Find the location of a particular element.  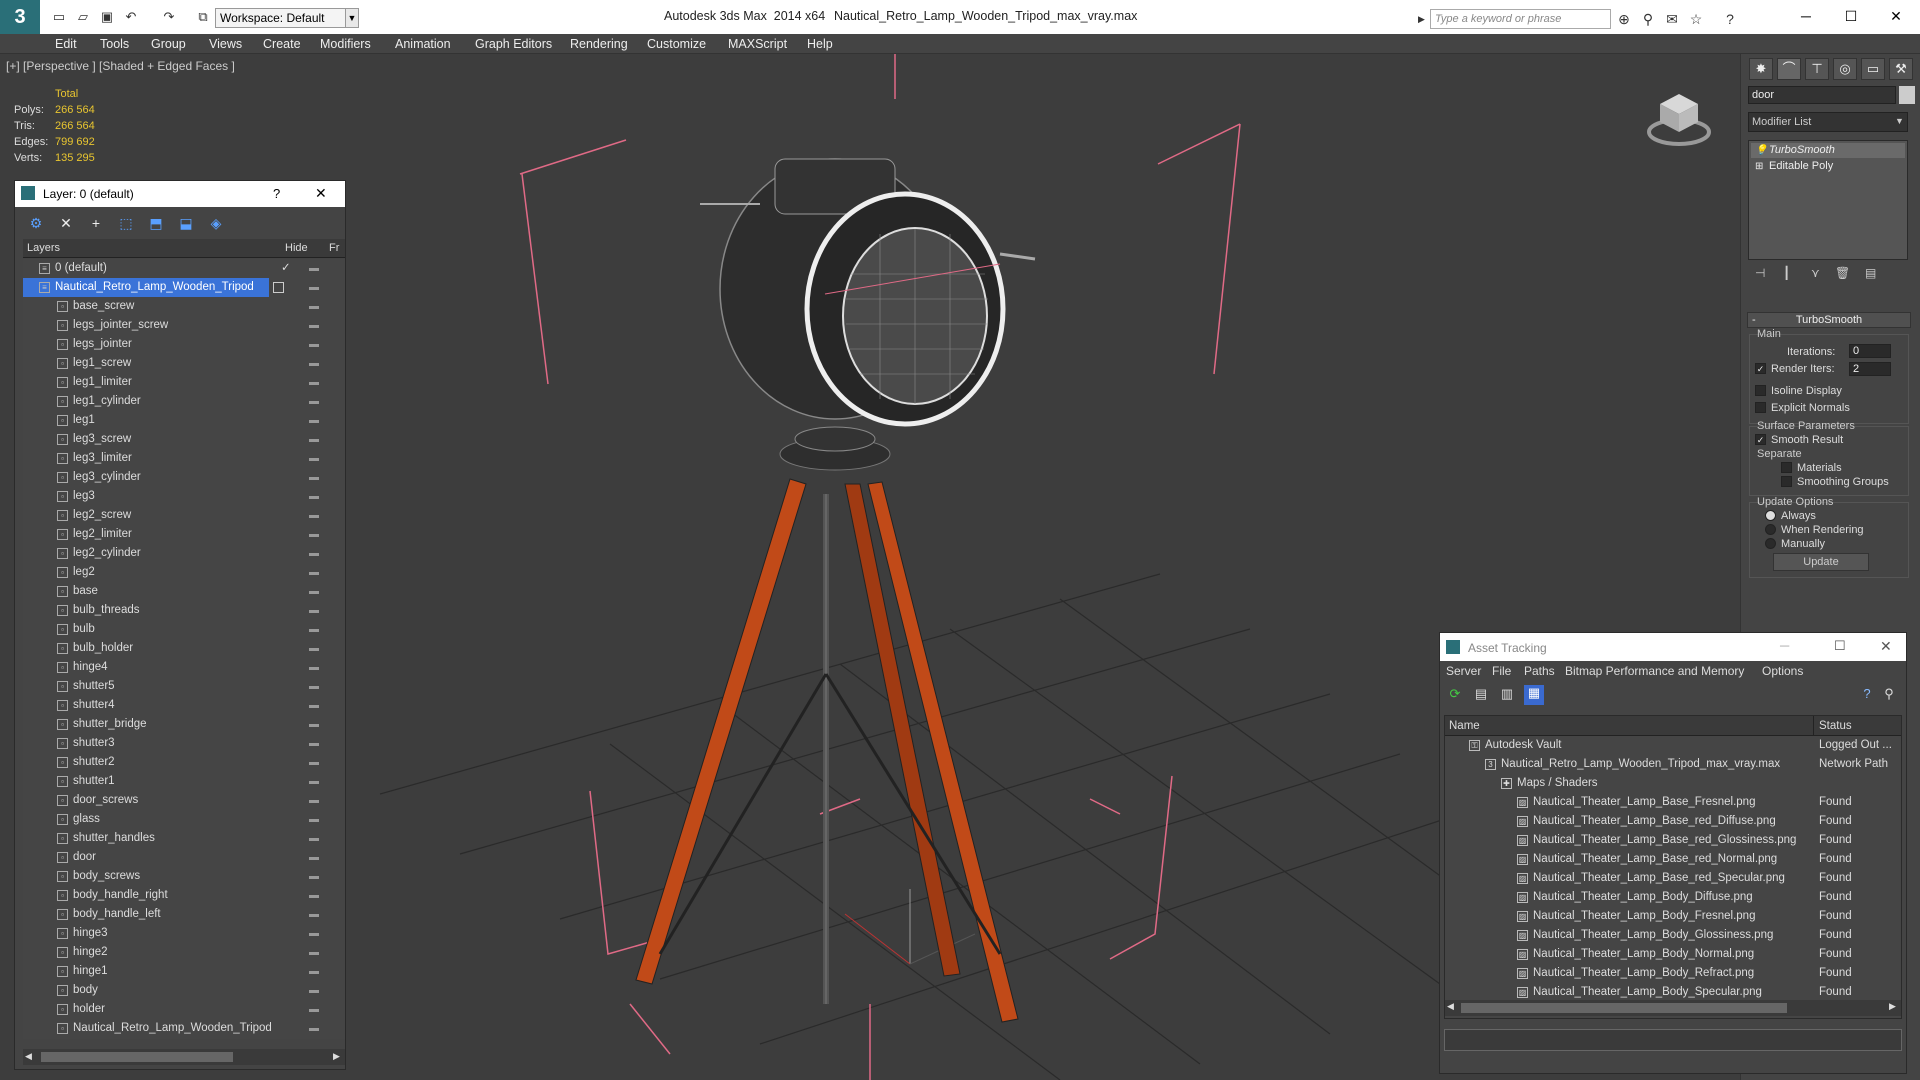

layer-row: ▫ shutter2 ▬ is located at coordinates (184, 762).